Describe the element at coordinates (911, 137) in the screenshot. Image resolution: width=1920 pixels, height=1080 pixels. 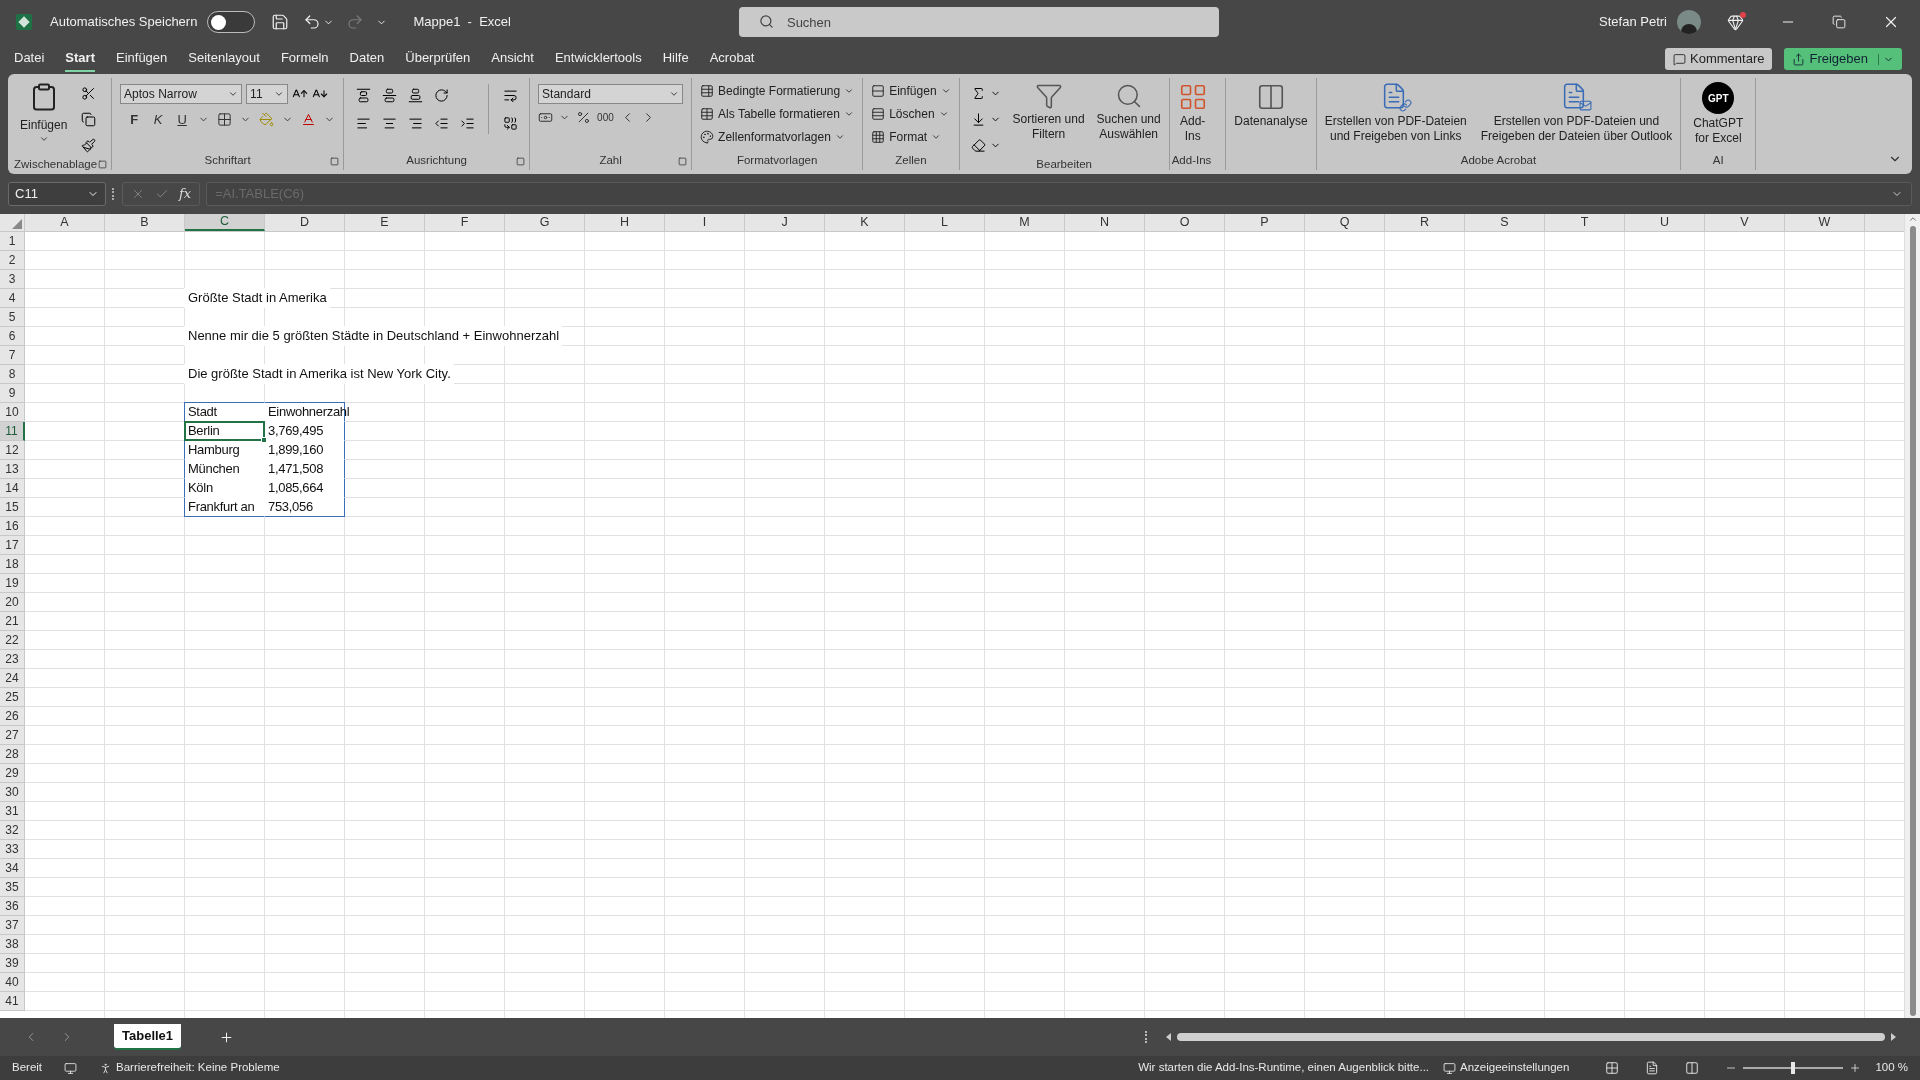
I see `ribbon-menu-button: Format` at that location.